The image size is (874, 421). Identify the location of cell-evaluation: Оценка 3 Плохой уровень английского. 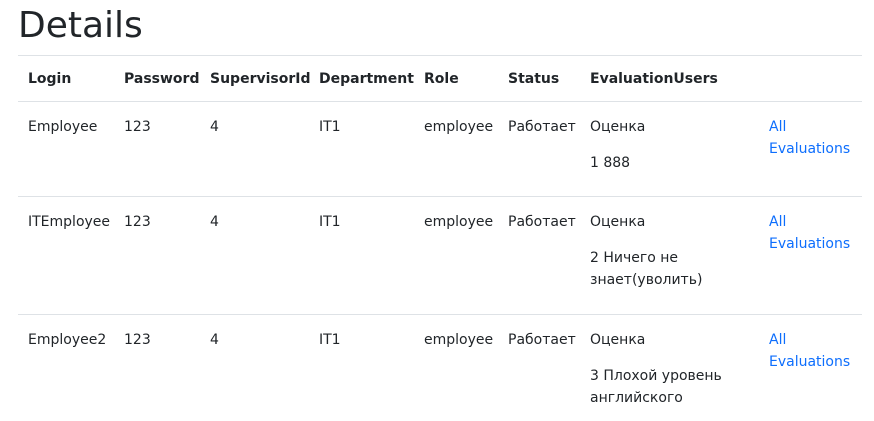
(669, 368).